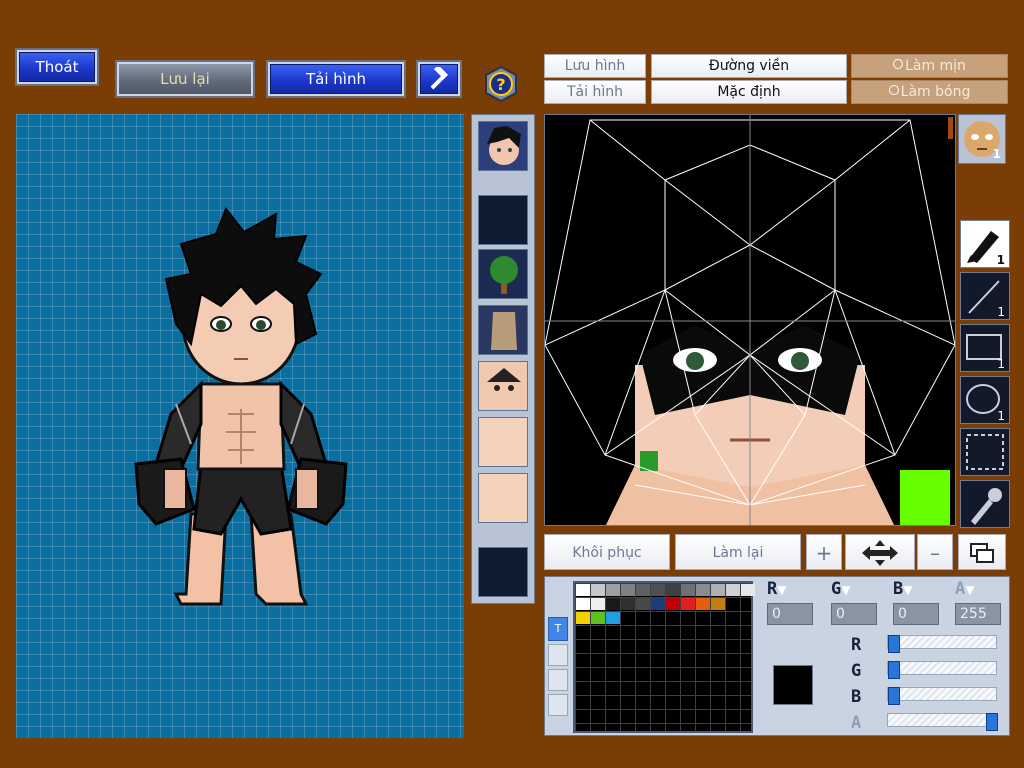 Image resolution: width=1024 pixels, height=768 pixels. Describe the element at coordinates (336, 79) in the screenshot. I see `load-button: Tải hình` at that location.